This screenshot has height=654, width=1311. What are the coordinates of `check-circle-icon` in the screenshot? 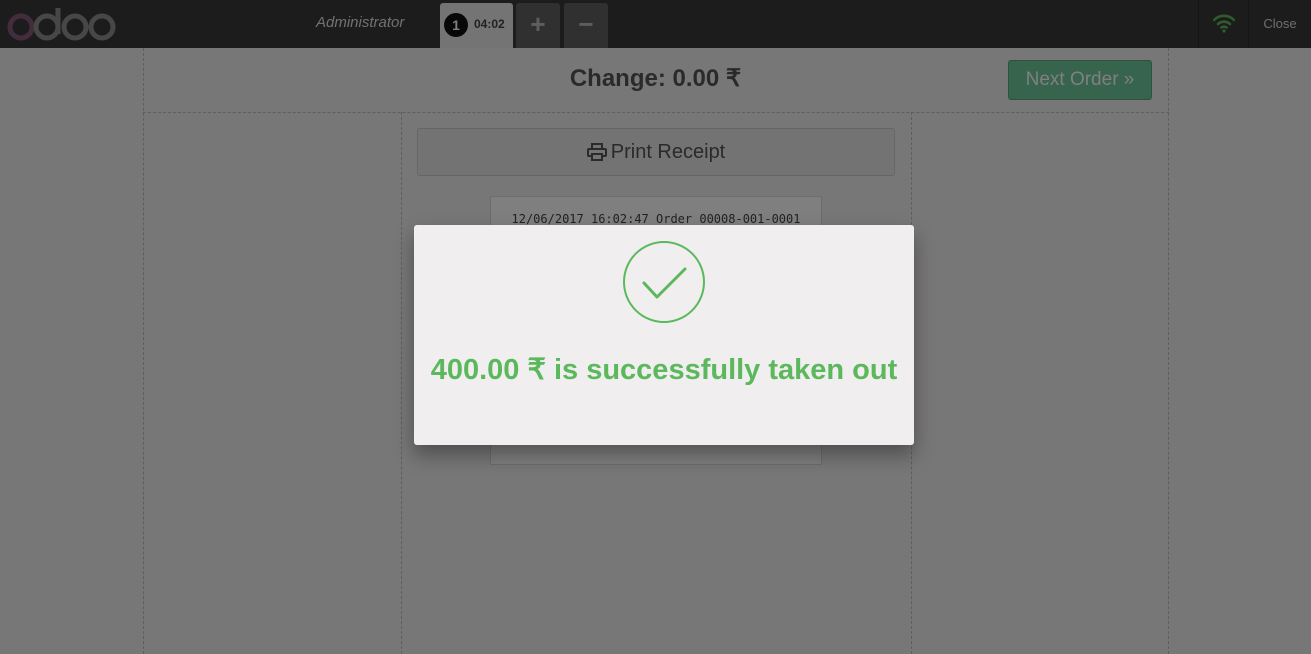 It's located at (664, 282).